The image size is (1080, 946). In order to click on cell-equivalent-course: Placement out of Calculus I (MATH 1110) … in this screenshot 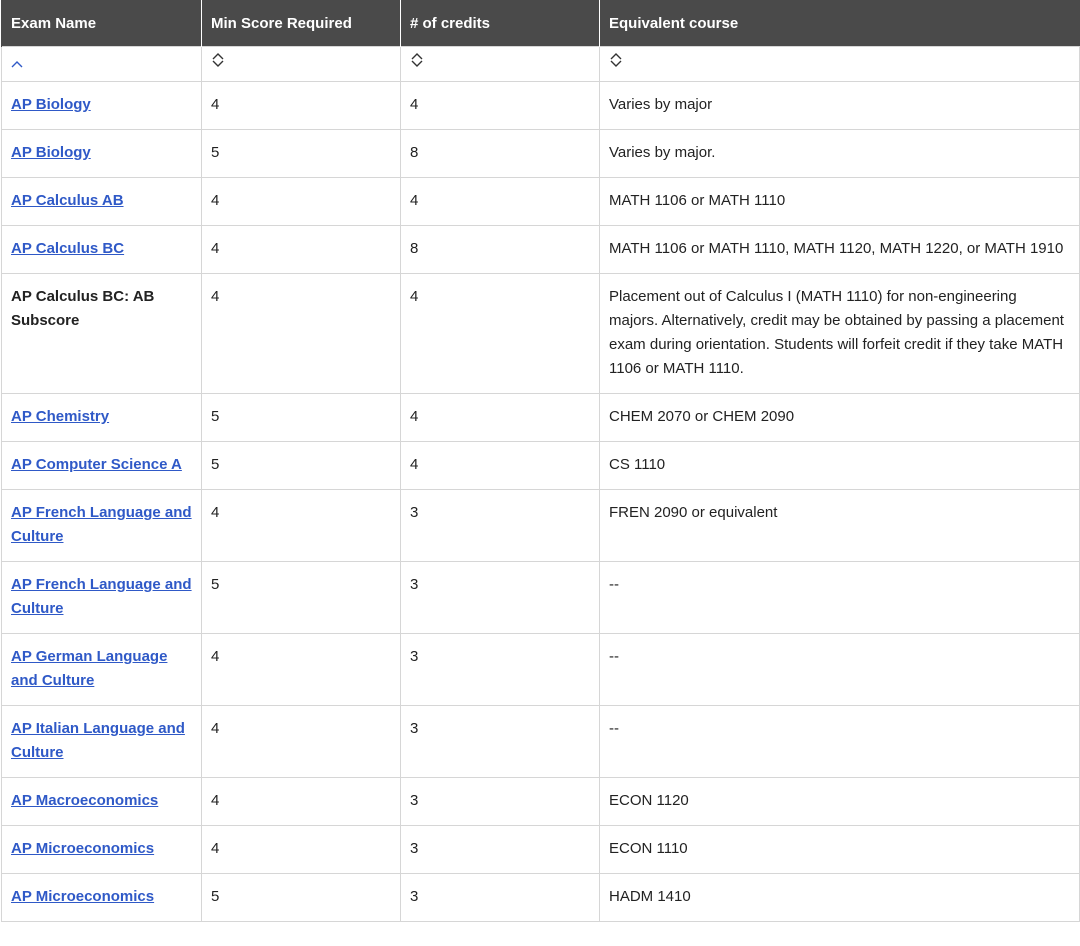, I will do `click(839, 333)`.